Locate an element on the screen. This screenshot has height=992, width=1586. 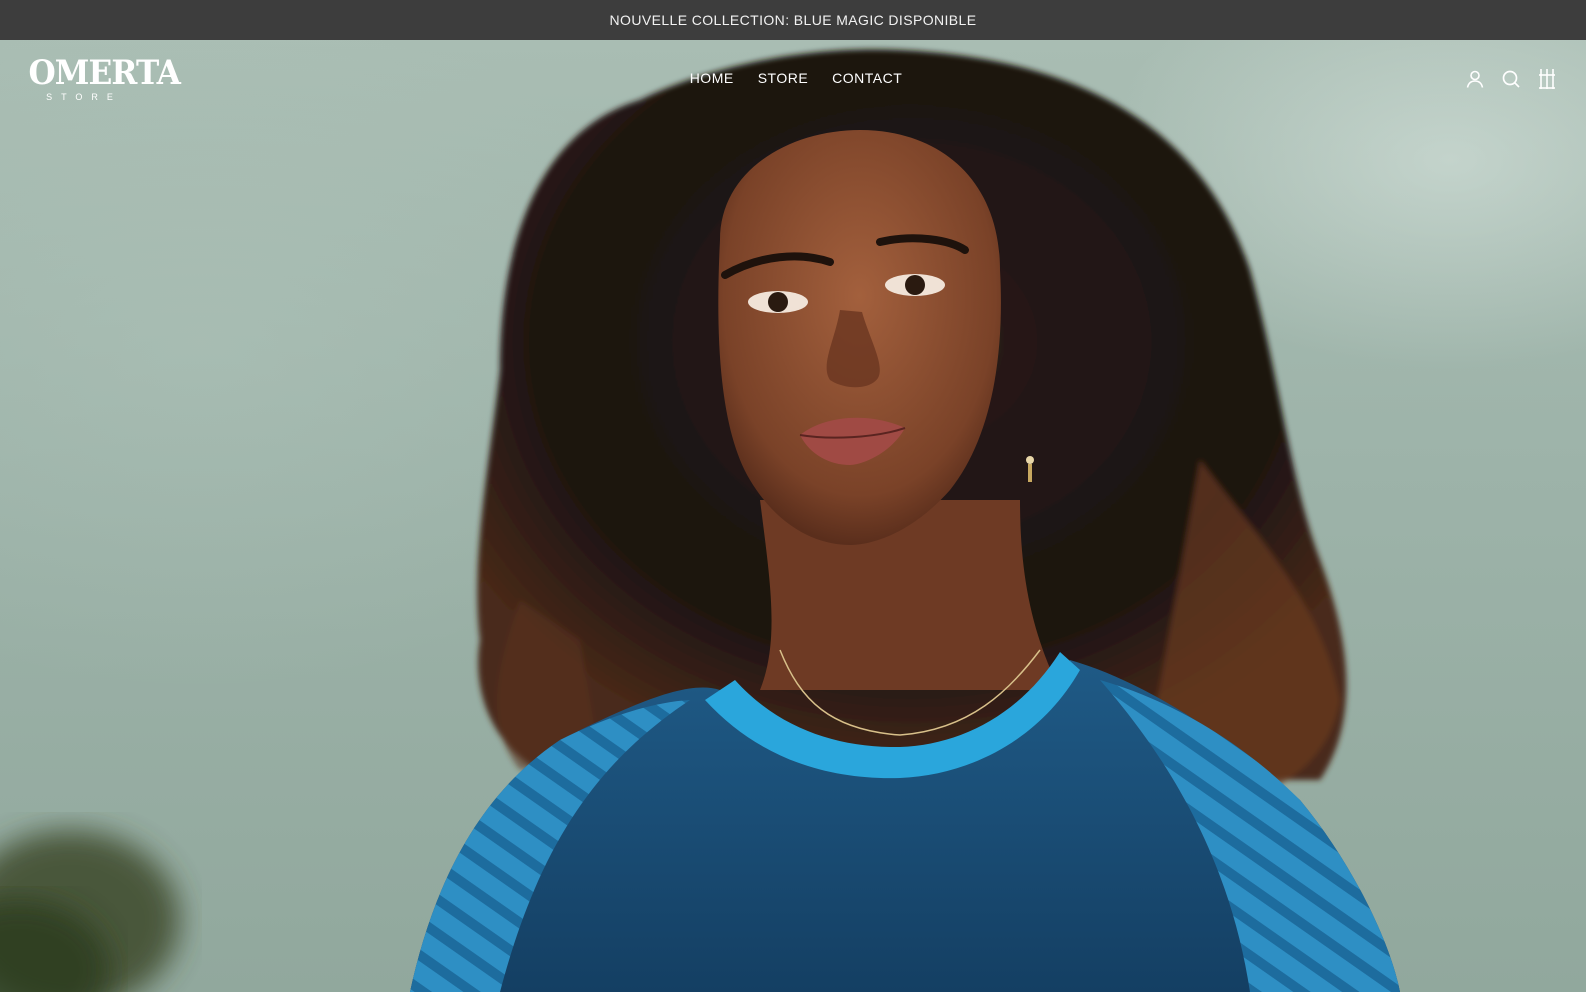
main-nav: HOME STORE CONTACT is located at coordinates (793, 78).